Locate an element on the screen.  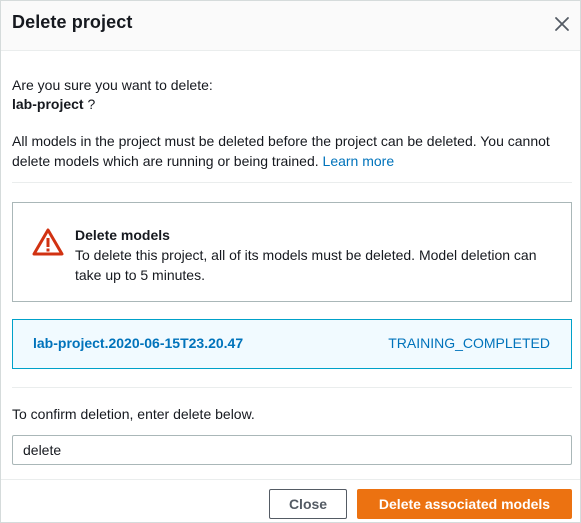
dialog-title: Delete project is located at coordinates (72, 22).